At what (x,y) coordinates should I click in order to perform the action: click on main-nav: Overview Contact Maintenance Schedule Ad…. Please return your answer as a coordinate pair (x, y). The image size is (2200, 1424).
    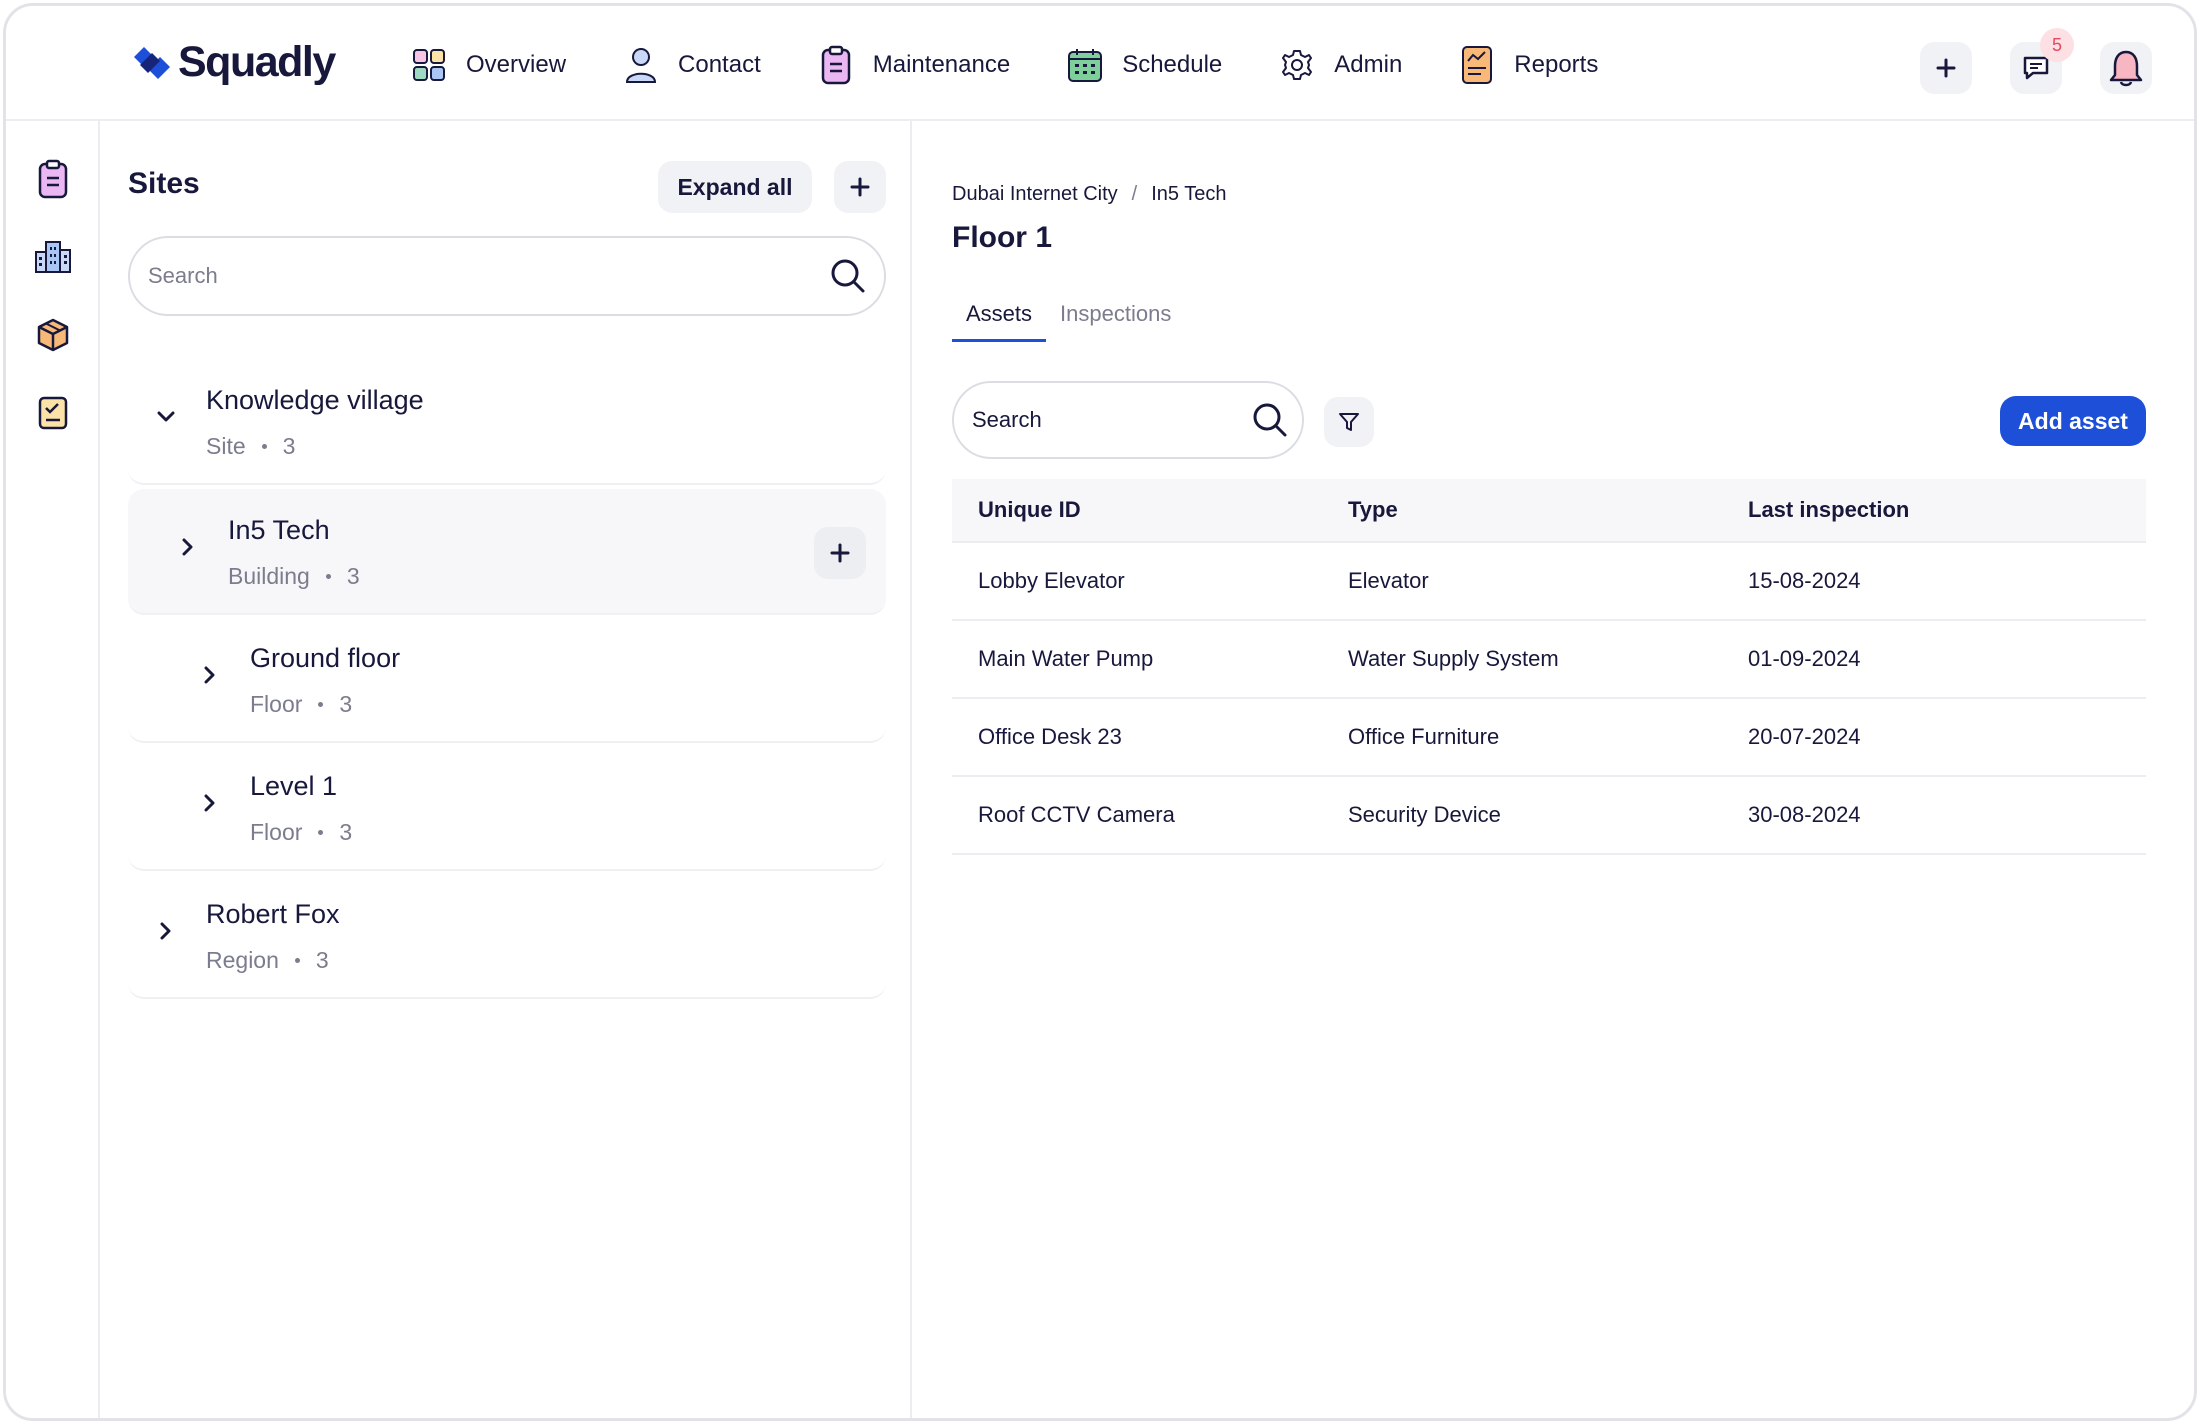
    Looking at the image, I should click on (1032, 65).